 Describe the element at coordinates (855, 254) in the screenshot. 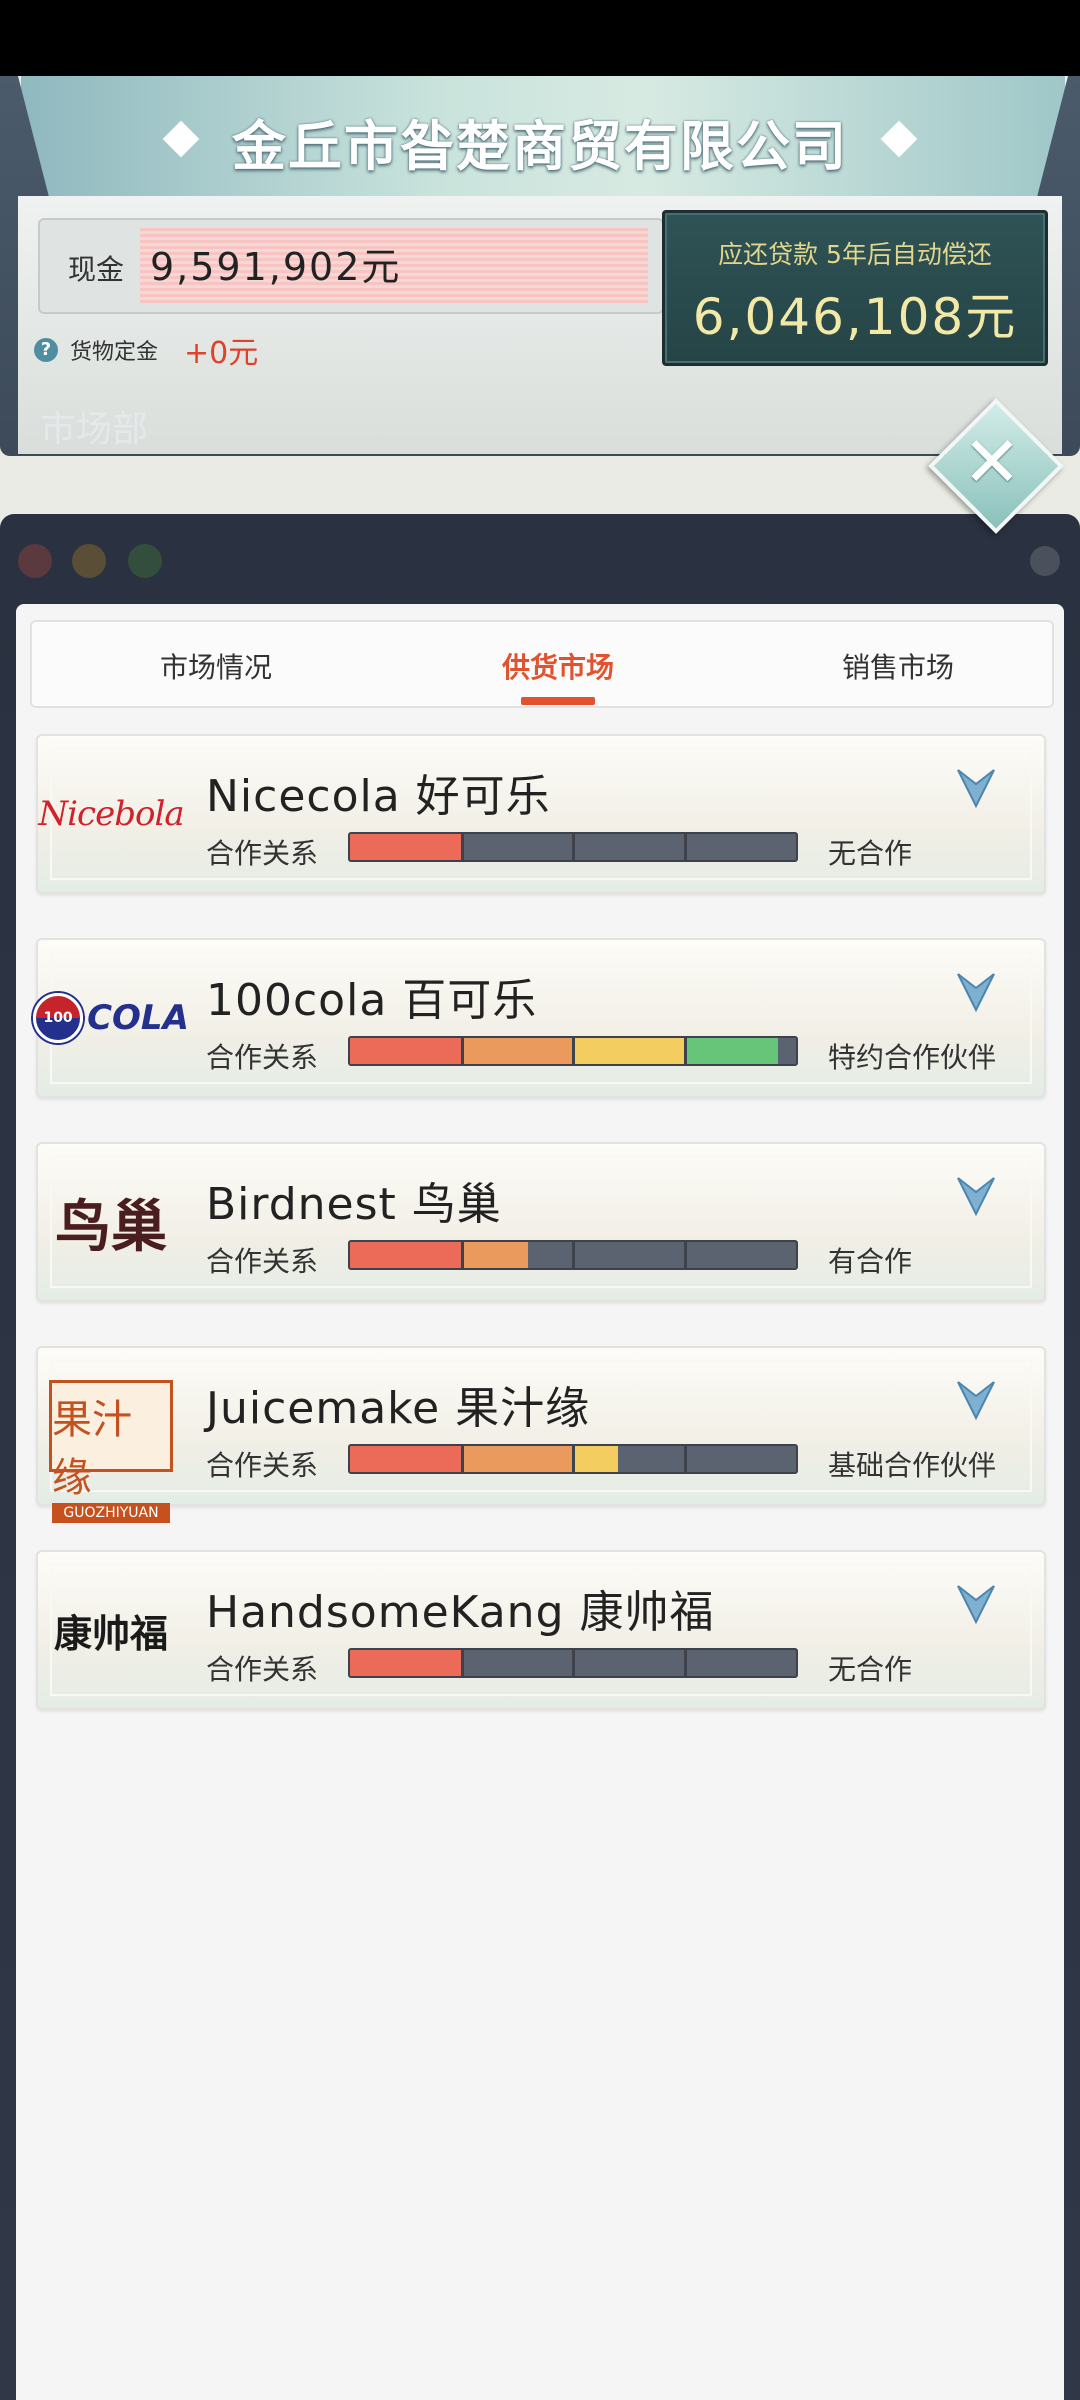

I see `loan-label: 应还贷款 5年后自动偿还` at that location.